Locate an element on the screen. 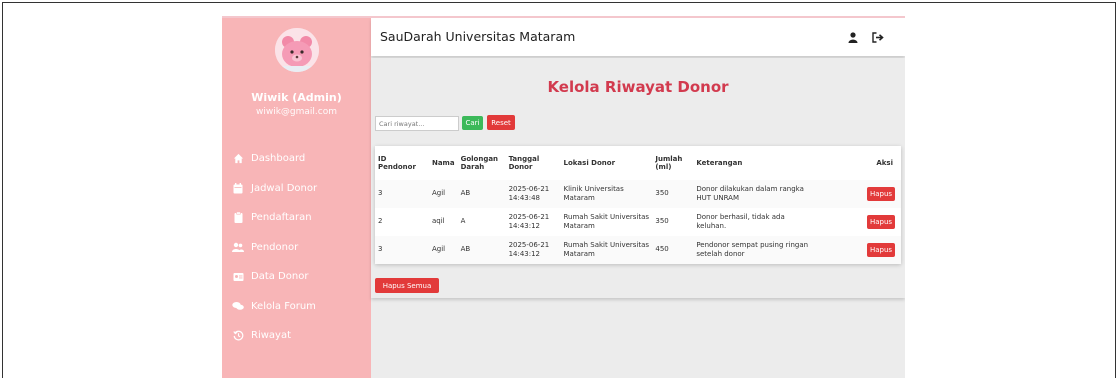  user-icon is located at coordinates (853, 37).